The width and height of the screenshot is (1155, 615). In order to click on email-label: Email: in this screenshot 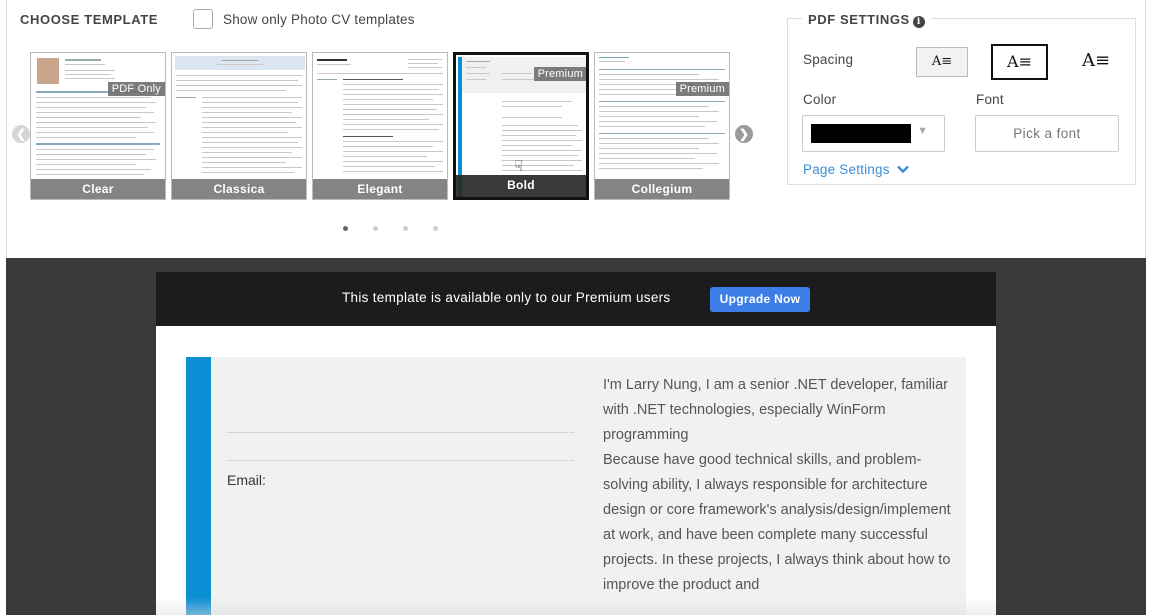, I will do `click(246, 480)`.